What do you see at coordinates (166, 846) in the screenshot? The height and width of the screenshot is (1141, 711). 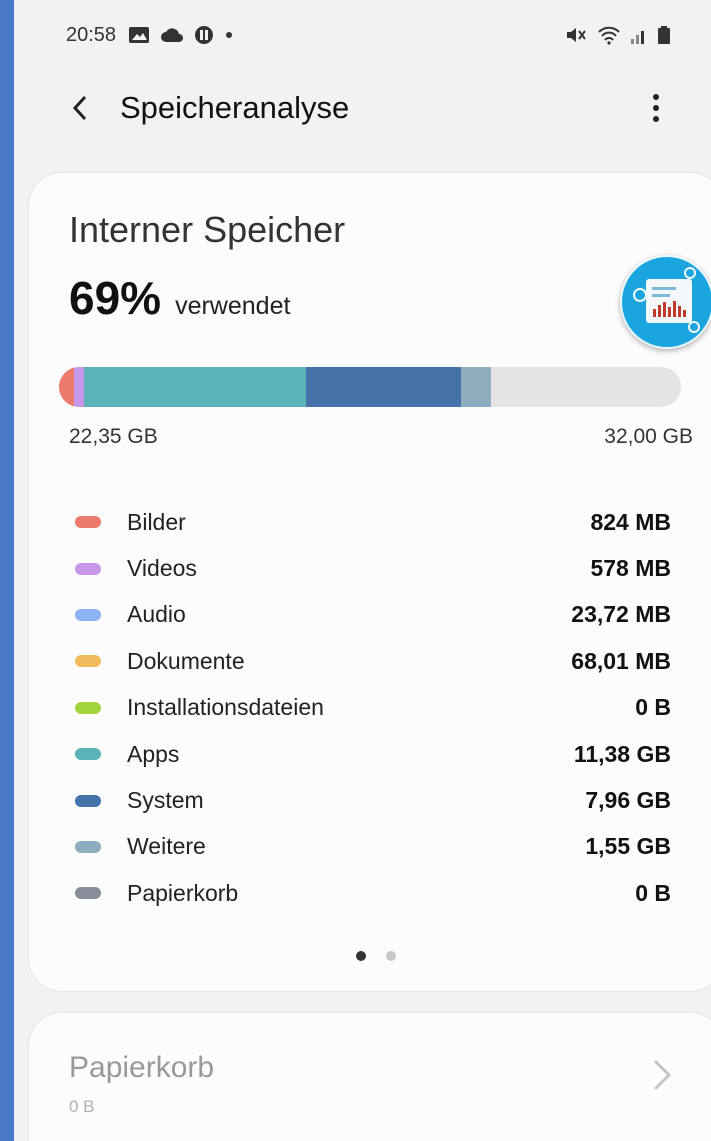 I see `legend-label: Weitere` at bounding box center [166, 846].